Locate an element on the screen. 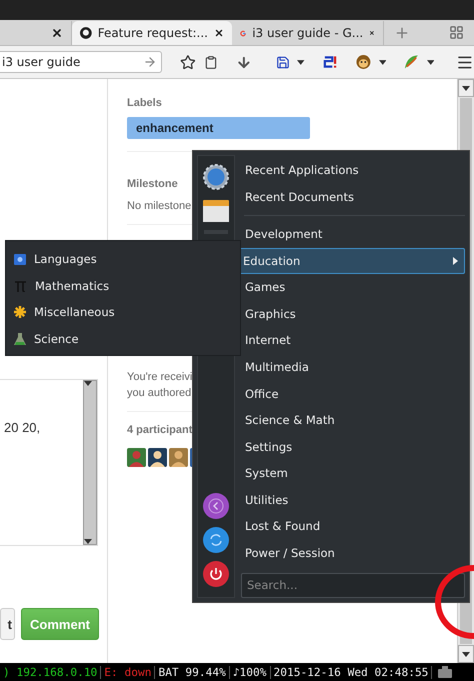 Image resolution: width=474 pixels, height=681 pixels. menu-item: Recent Documents is located at coordinates (353, 197).